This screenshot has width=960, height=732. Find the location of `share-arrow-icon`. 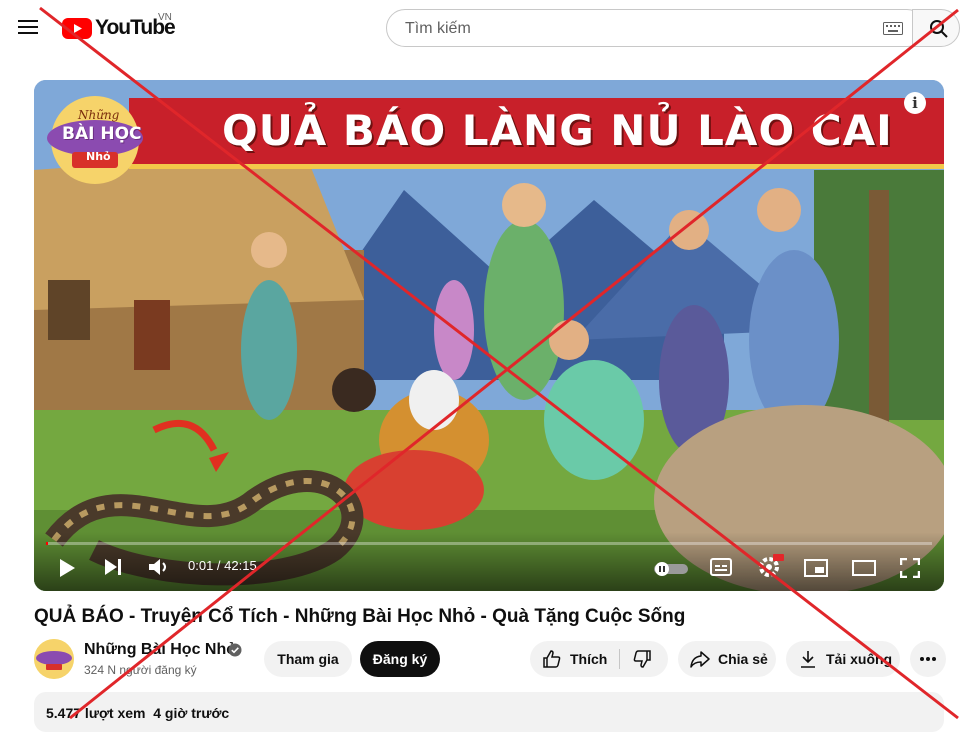

share-arrow-icon is located at coordinates (700, 659).